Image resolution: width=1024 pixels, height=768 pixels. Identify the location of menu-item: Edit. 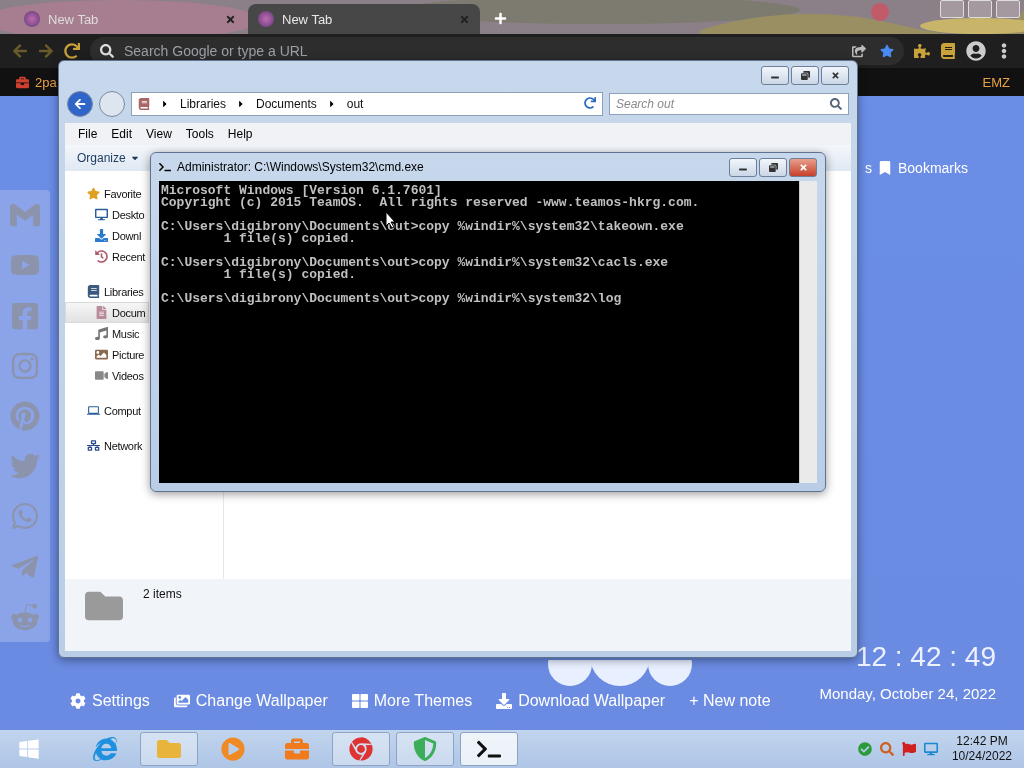
(122, 134).